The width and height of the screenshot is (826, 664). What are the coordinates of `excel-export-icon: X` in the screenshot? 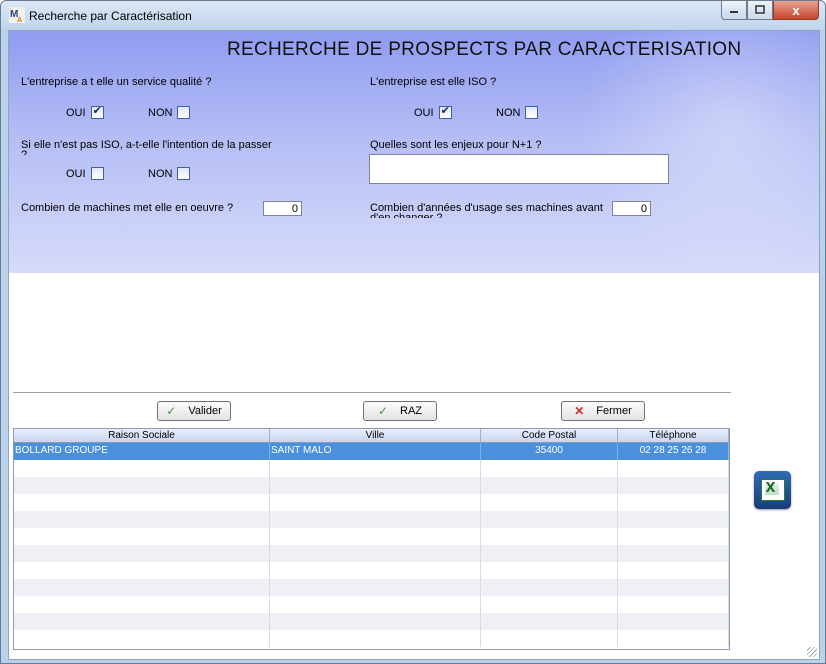 It's located at (772, 490).